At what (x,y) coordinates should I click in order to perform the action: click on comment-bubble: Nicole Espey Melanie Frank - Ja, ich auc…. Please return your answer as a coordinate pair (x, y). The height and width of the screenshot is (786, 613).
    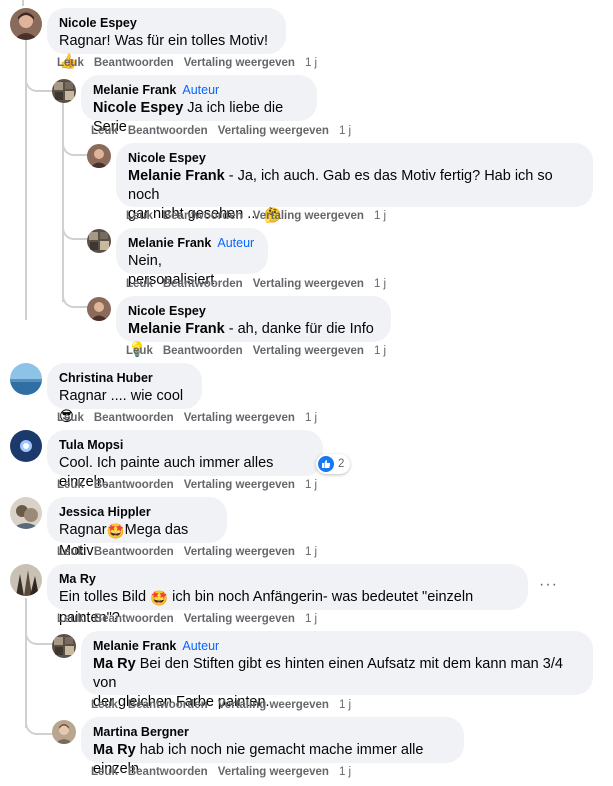
    Looking at the image, I should click on (354, 183).